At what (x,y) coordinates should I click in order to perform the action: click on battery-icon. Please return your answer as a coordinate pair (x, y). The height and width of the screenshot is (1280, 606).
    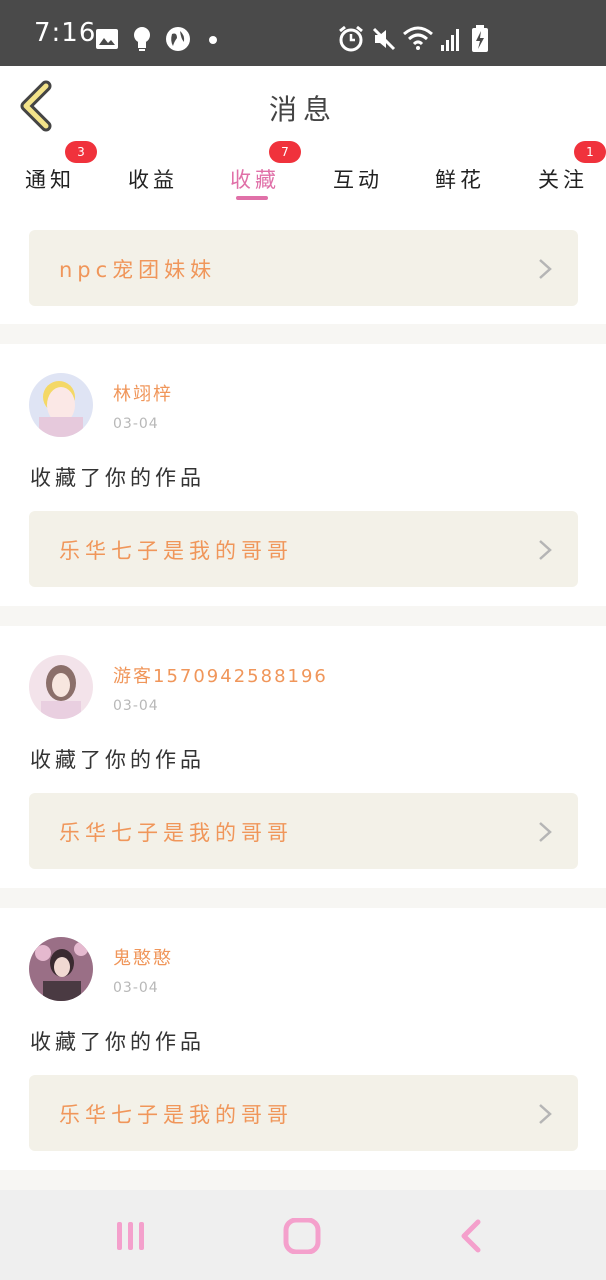
    Looking at the image, I should click on (480, 38).